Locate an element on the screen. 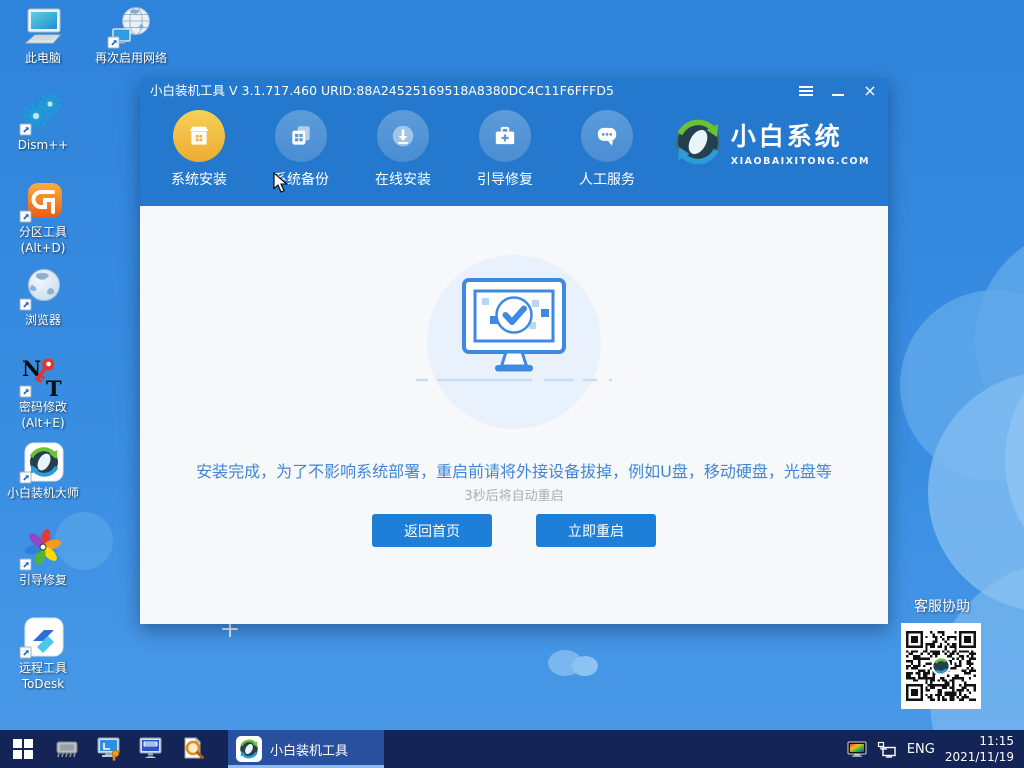 The width and height of the screenshot is (1024, 768). desktop-icon-enable-network: 再次启用网络 is located at coordinates (131, 36).